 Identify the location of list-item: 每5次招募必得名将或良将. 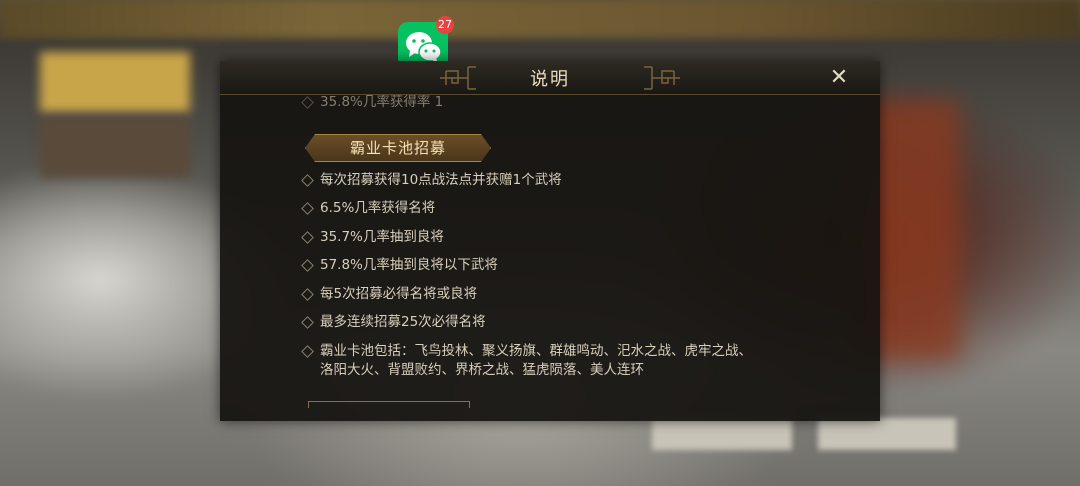
(388, 294).